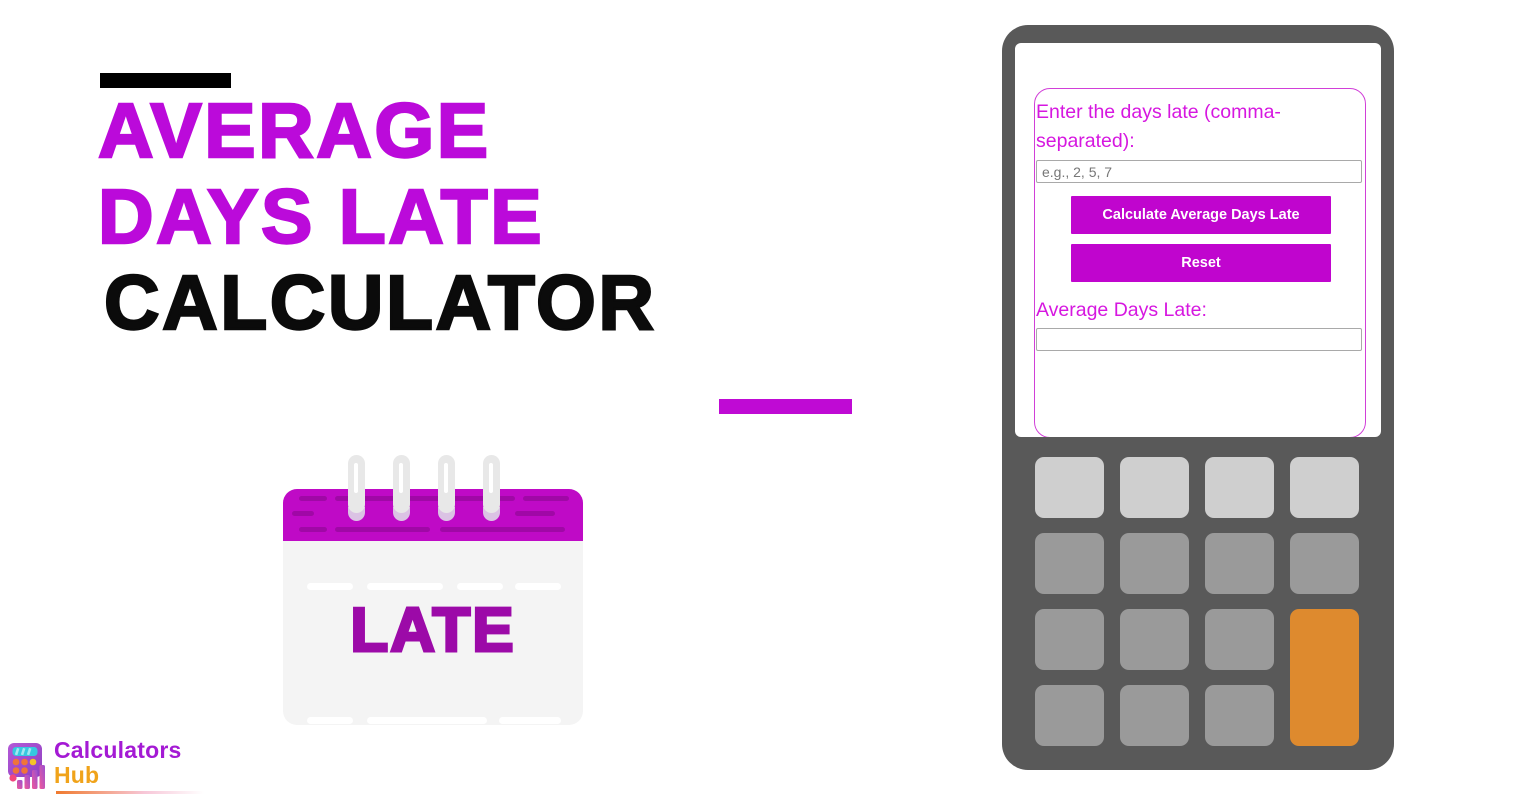 This screenshot has width=1520, height=800. What do you see at coordinates (1201, 215) in the screenshot?
I see `calculate-button: Calculate Average Days Late` at bounding box center [1201, 215].